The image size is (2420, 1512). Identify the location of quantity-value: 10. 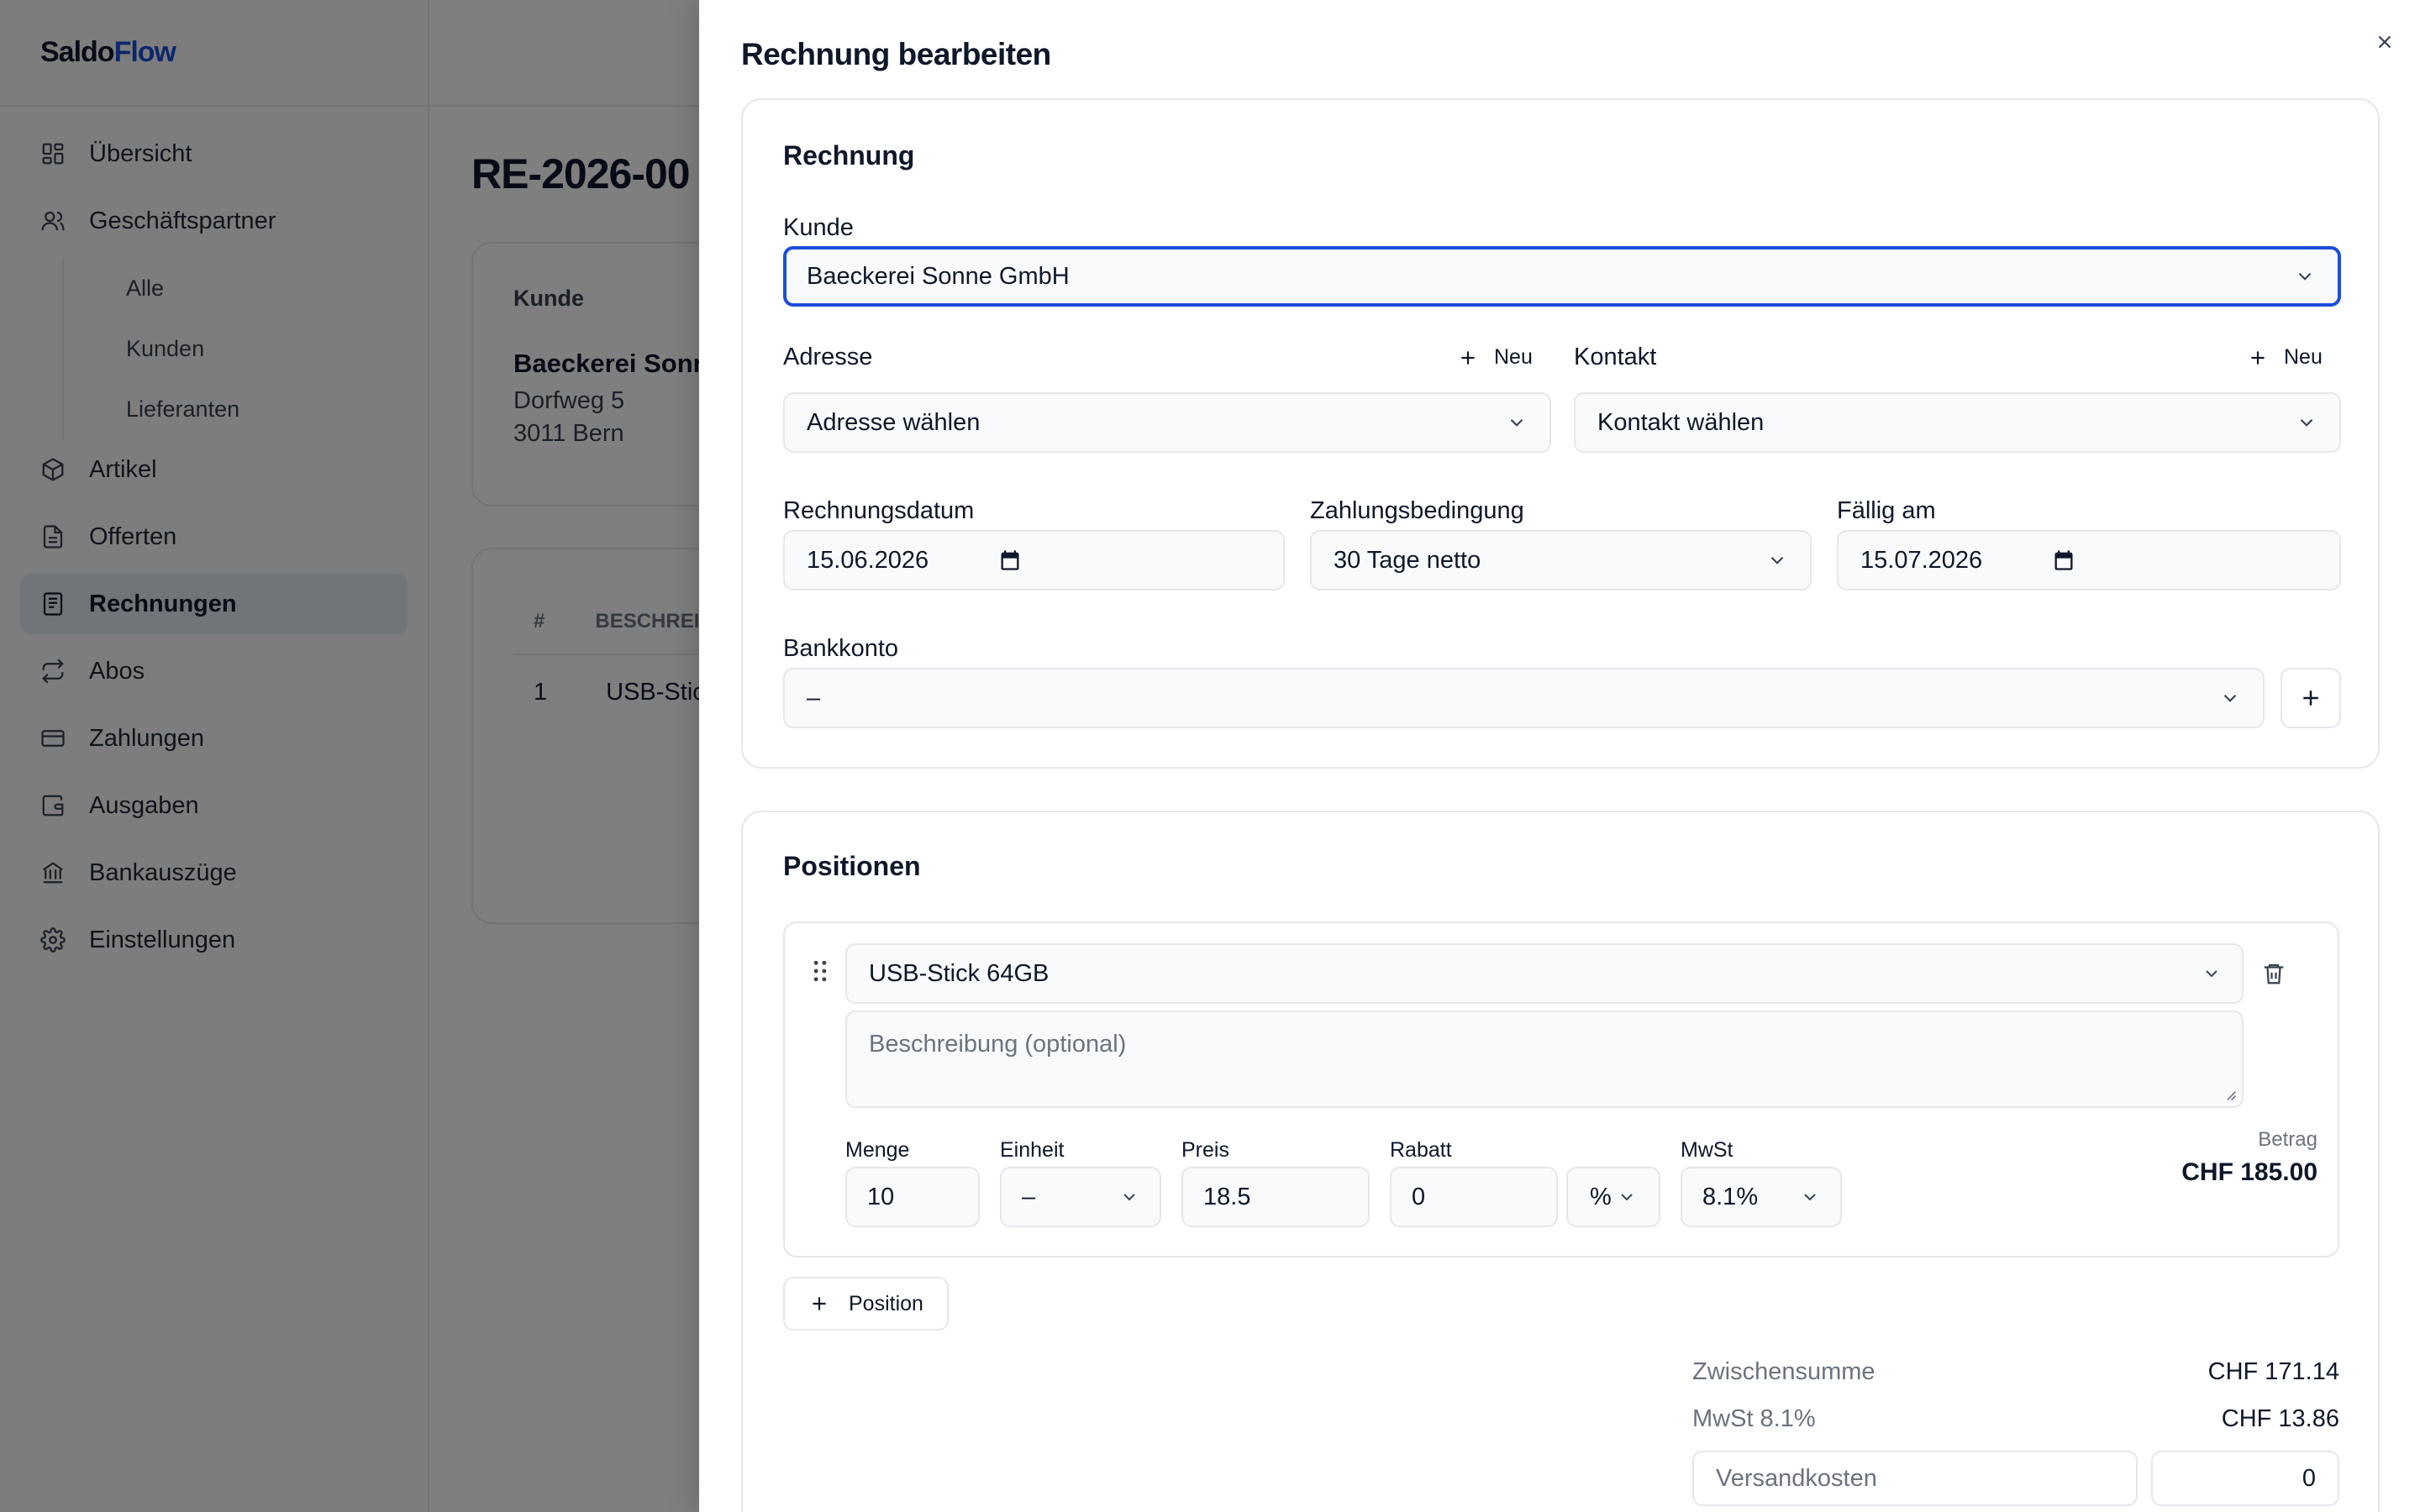
(881, 1196).